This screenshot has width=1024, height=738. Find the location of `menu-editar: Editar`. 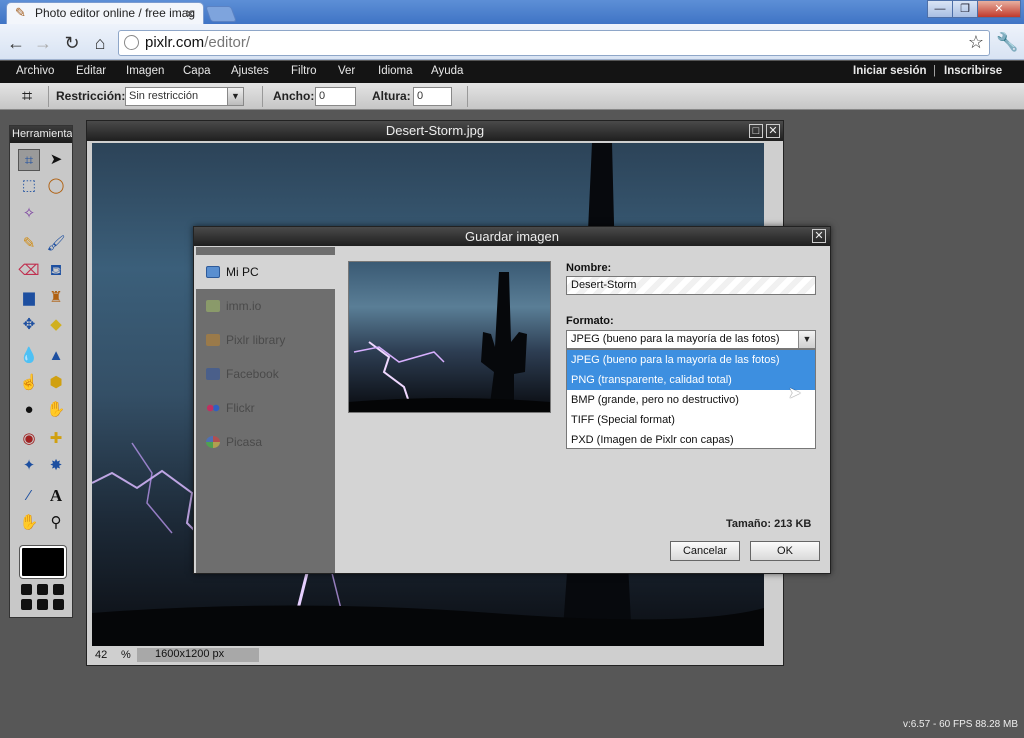

menu-editar: Editar is located at coordinates (91, 71).